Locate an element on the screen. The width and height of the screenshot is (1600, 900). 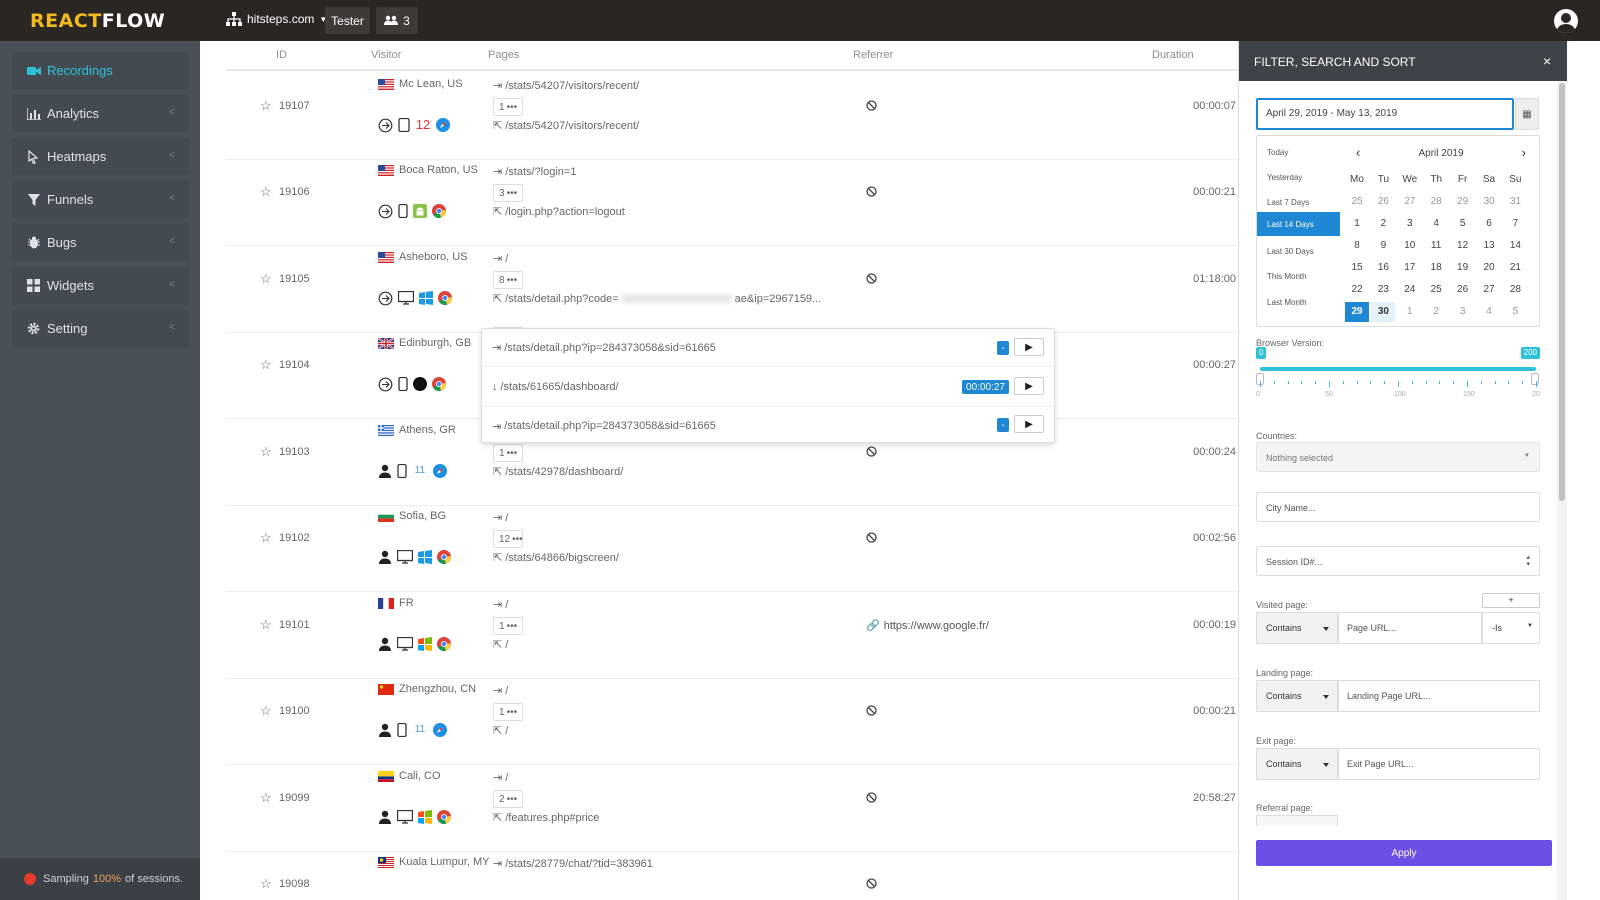
user-avatar-icon is located at coordinates (1566, 21).